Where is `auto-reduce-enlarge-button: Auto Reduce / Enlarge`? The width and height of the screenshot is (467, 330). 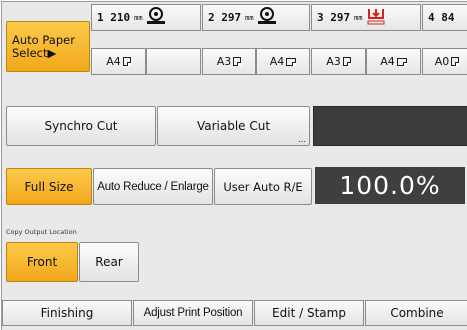
auto-reduce-enlarge-button: Auto Reduce / Enlarge is located at coordinates (153, 186).